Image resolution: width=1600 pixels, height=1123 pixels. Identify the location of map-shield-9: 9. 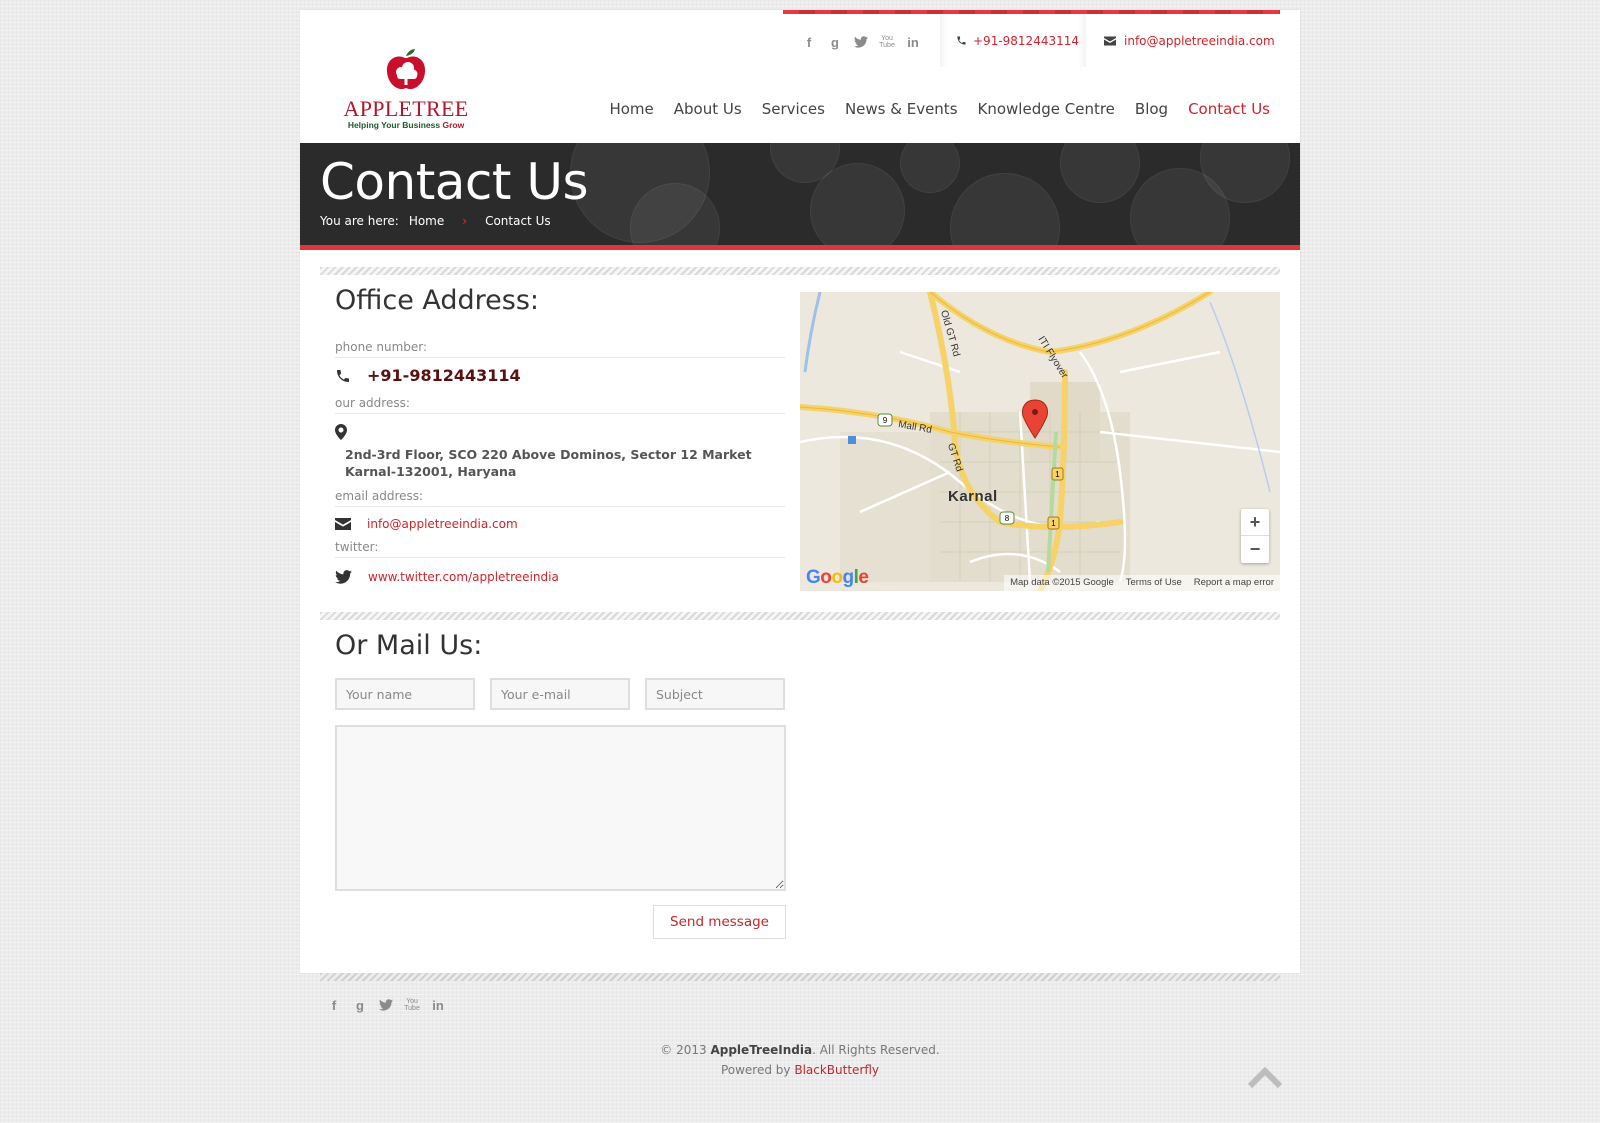
(885, 420).